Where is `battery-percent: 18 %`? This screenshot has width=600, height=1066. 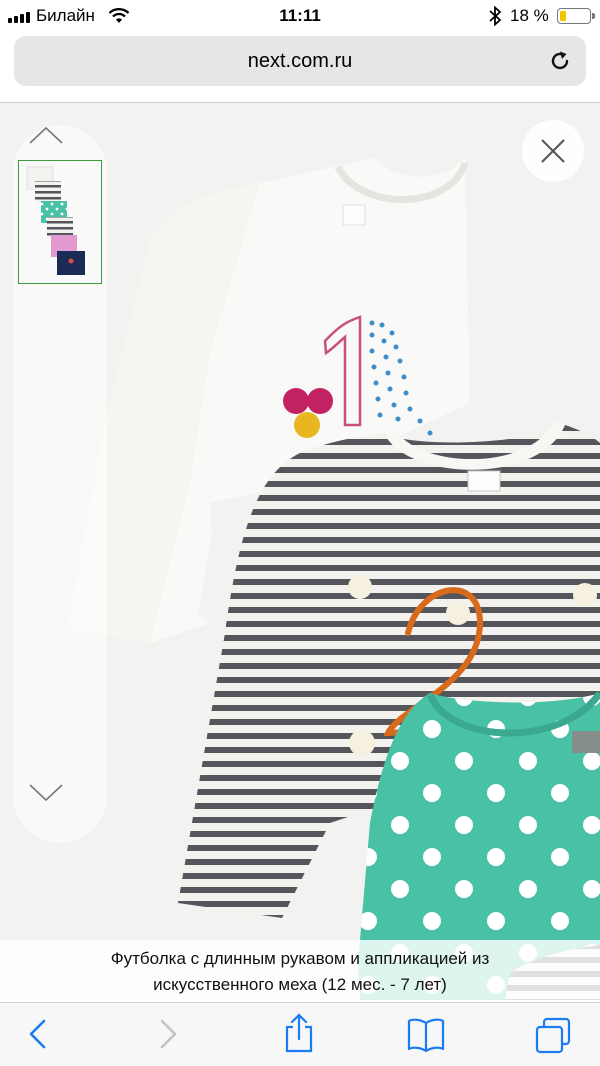
battery-percent: 18 % is located at coordinates (529, 15).